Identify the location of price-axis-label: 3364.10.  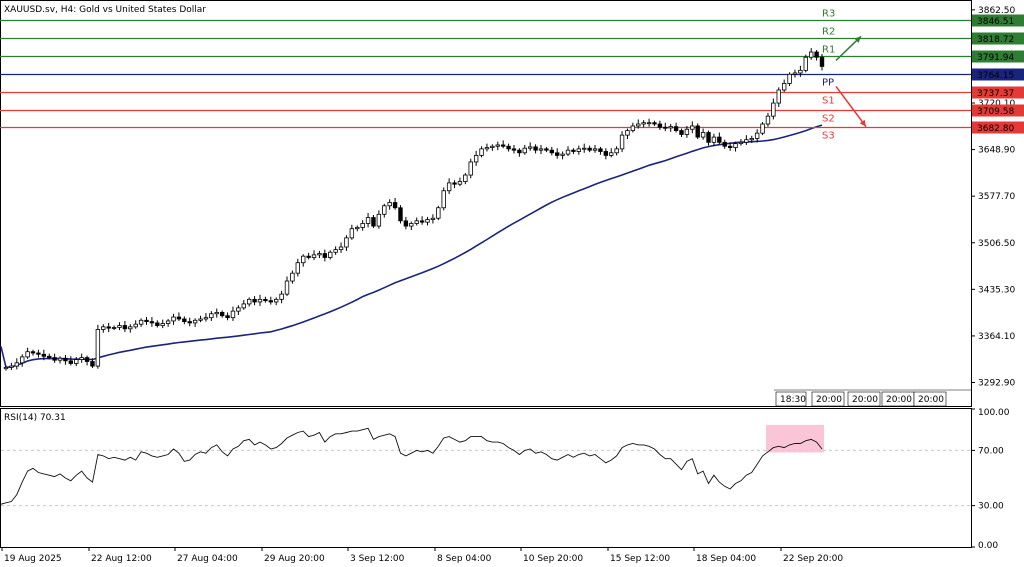
(996, 337).